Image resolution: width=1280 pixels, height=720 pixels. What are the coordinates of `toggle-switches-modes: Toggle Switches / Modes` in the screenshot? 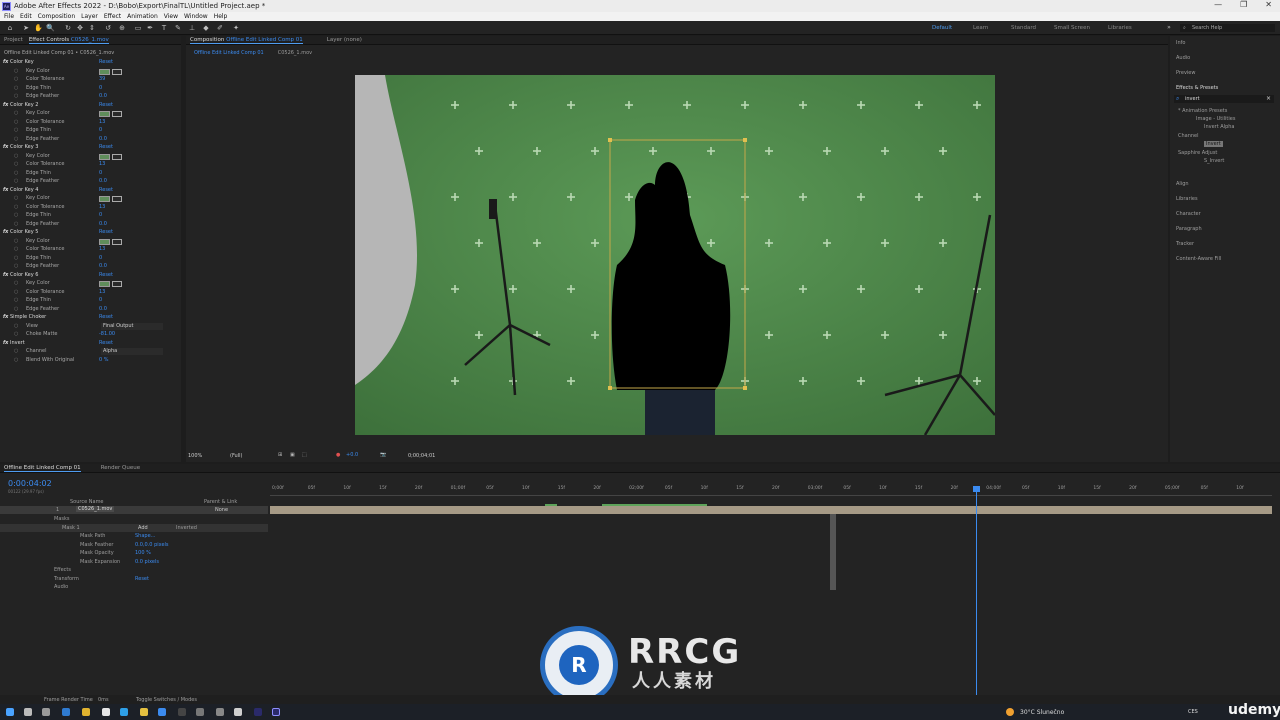 It's located at (166, 700).